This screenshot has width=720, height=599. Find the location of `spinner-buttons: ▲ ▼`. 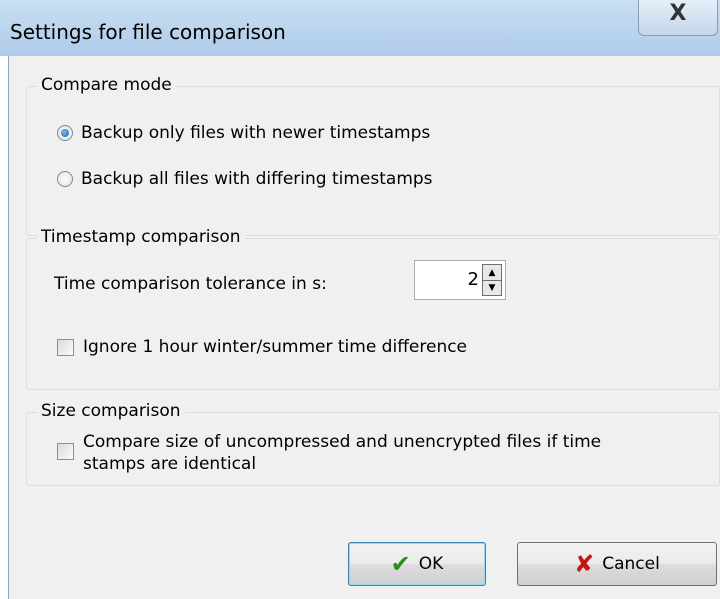

spinner-buttons: ▲ ▼ is located at coordinates (492, 280).